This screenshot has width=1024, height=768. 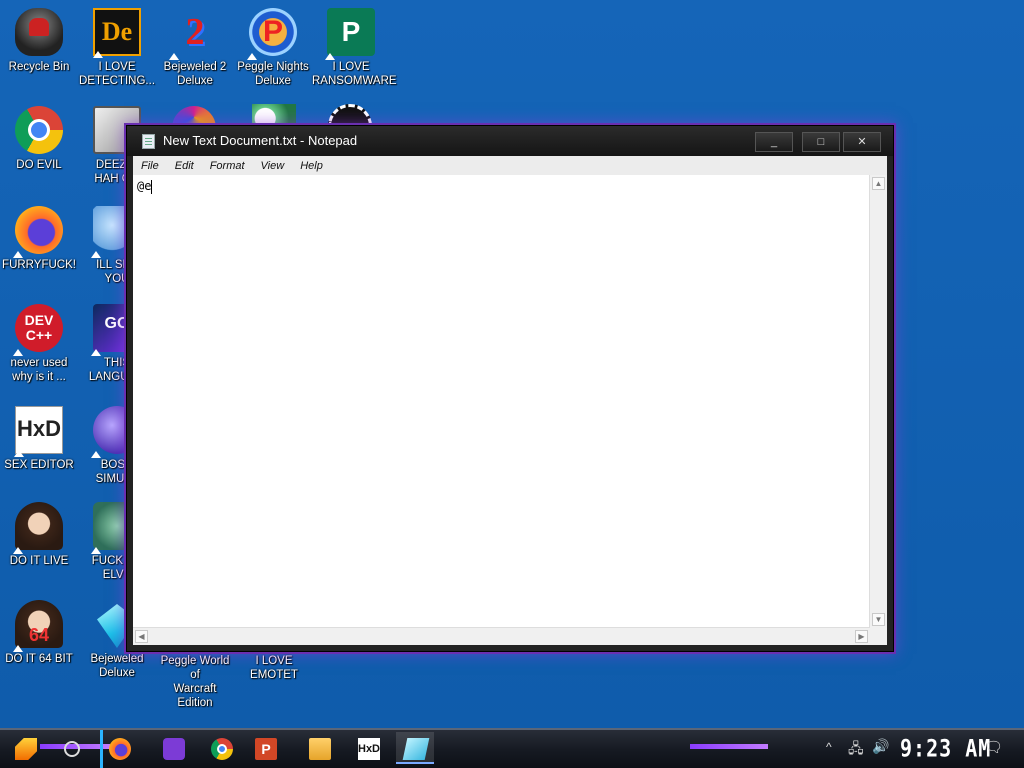 I want to click on desktop-icon-label: Bejeweled Deluxe, so click(x=117, y=666).